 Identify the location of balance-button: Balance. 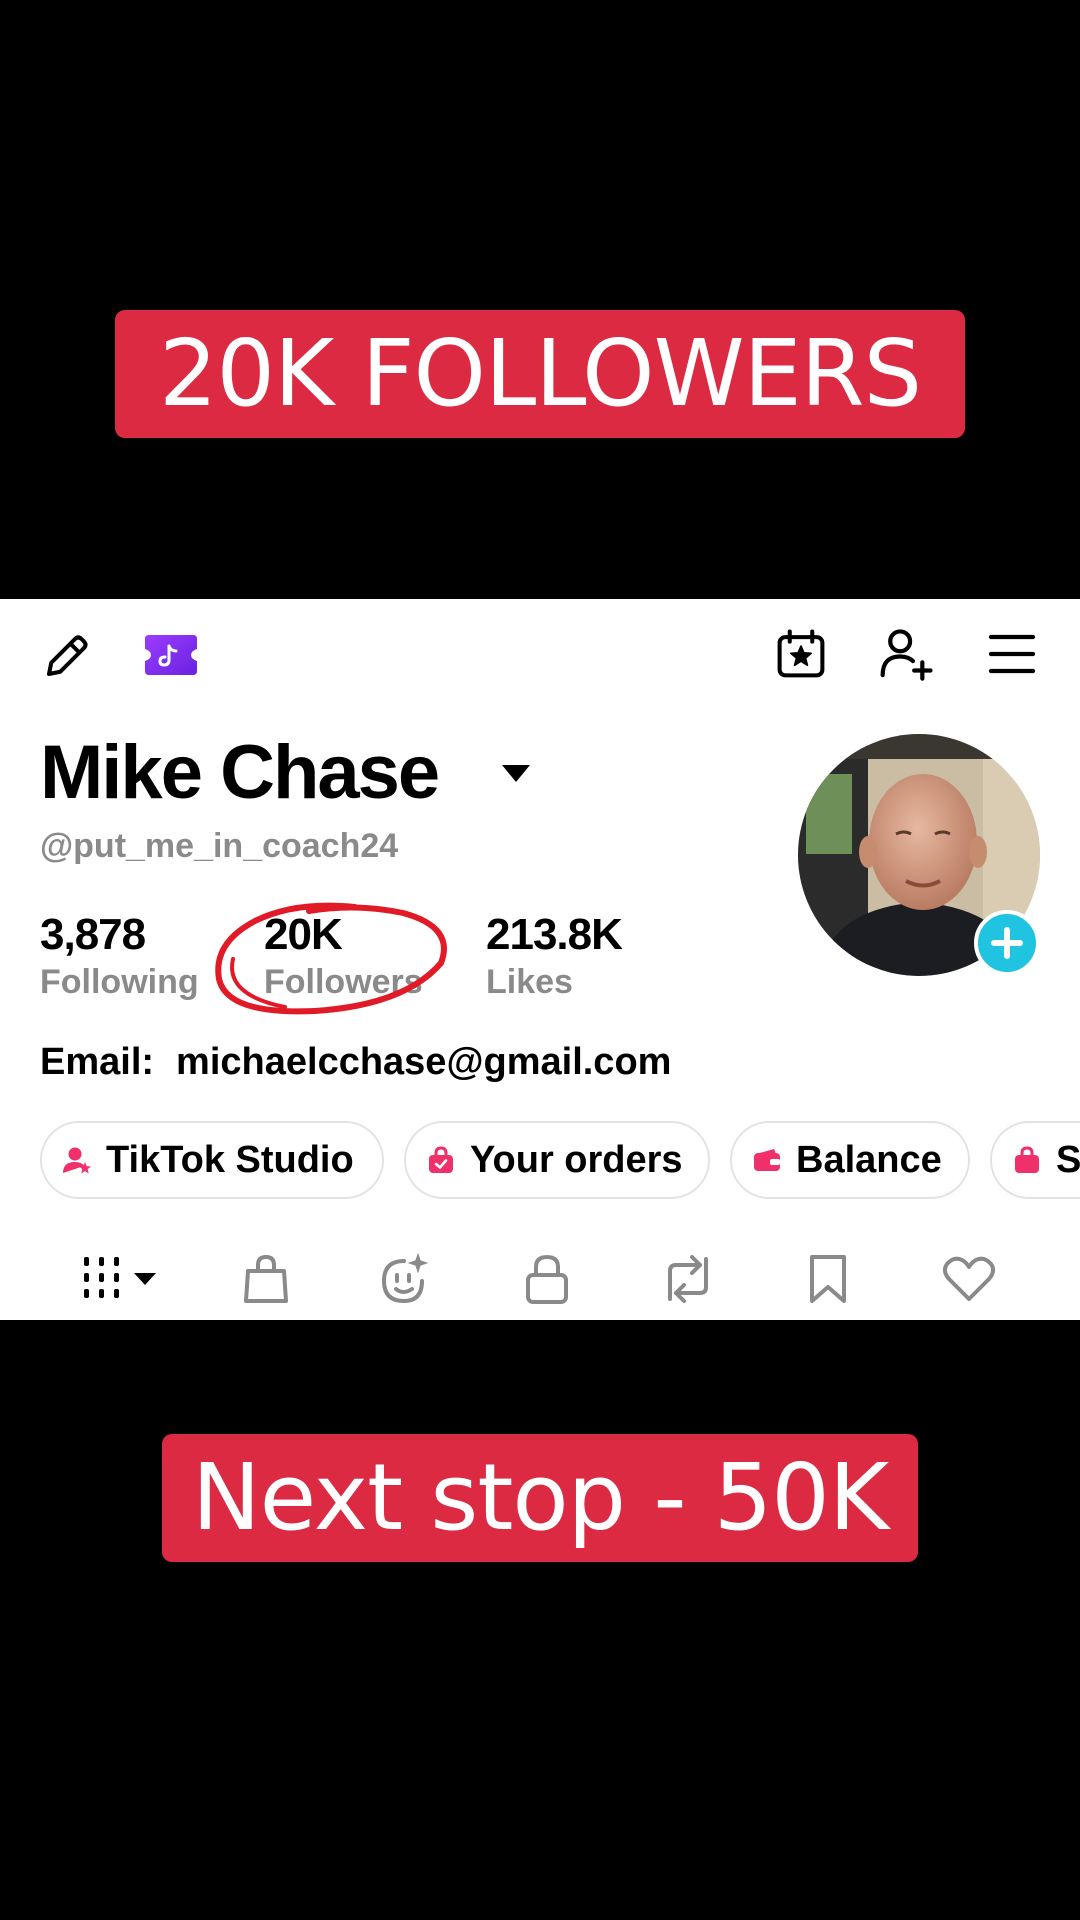
(850, 1160).